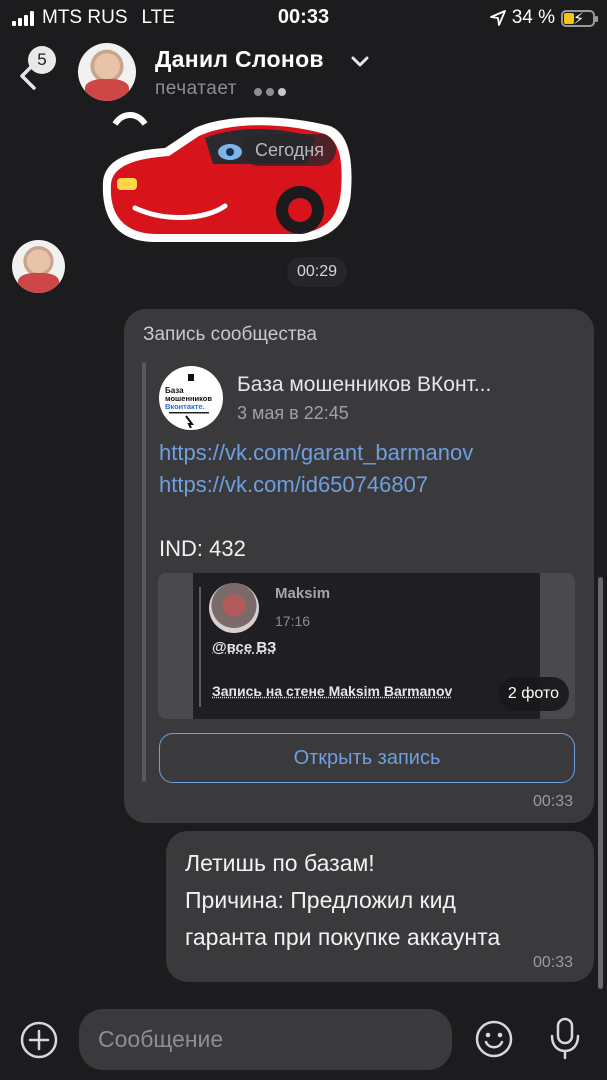  What do you see at coordinates (533, 694) in the screenshot?
I see `photo-count-badge: 2 фото` at bounding box center [533, 694].